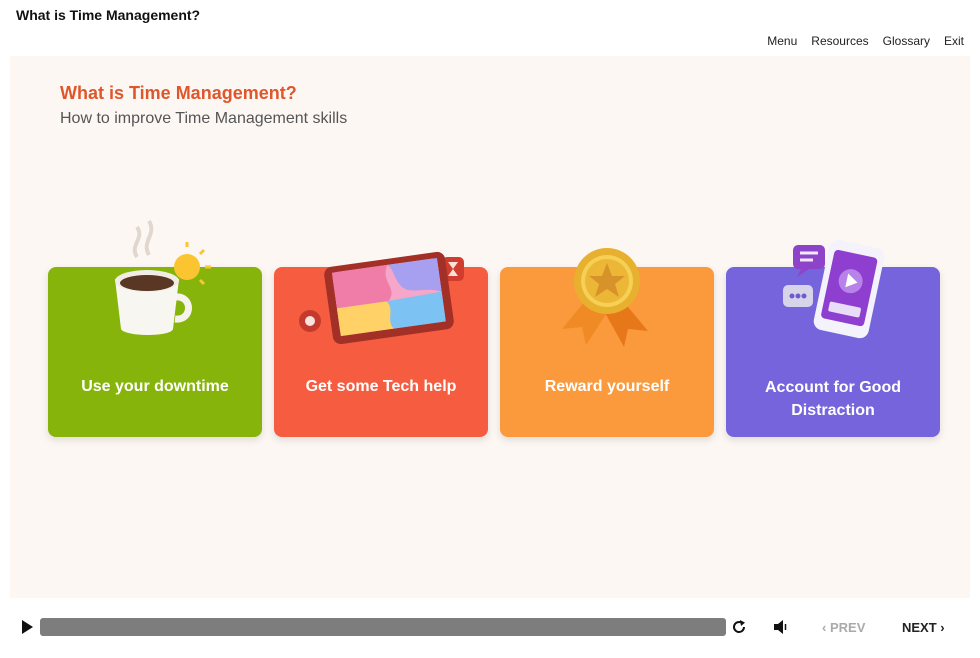 The width and height of the screenshot is (980, 658). What do you see at coordinates (839, 41) in the screenshot?
I see `resources-link: Resources` at bounding box center [839, 41].